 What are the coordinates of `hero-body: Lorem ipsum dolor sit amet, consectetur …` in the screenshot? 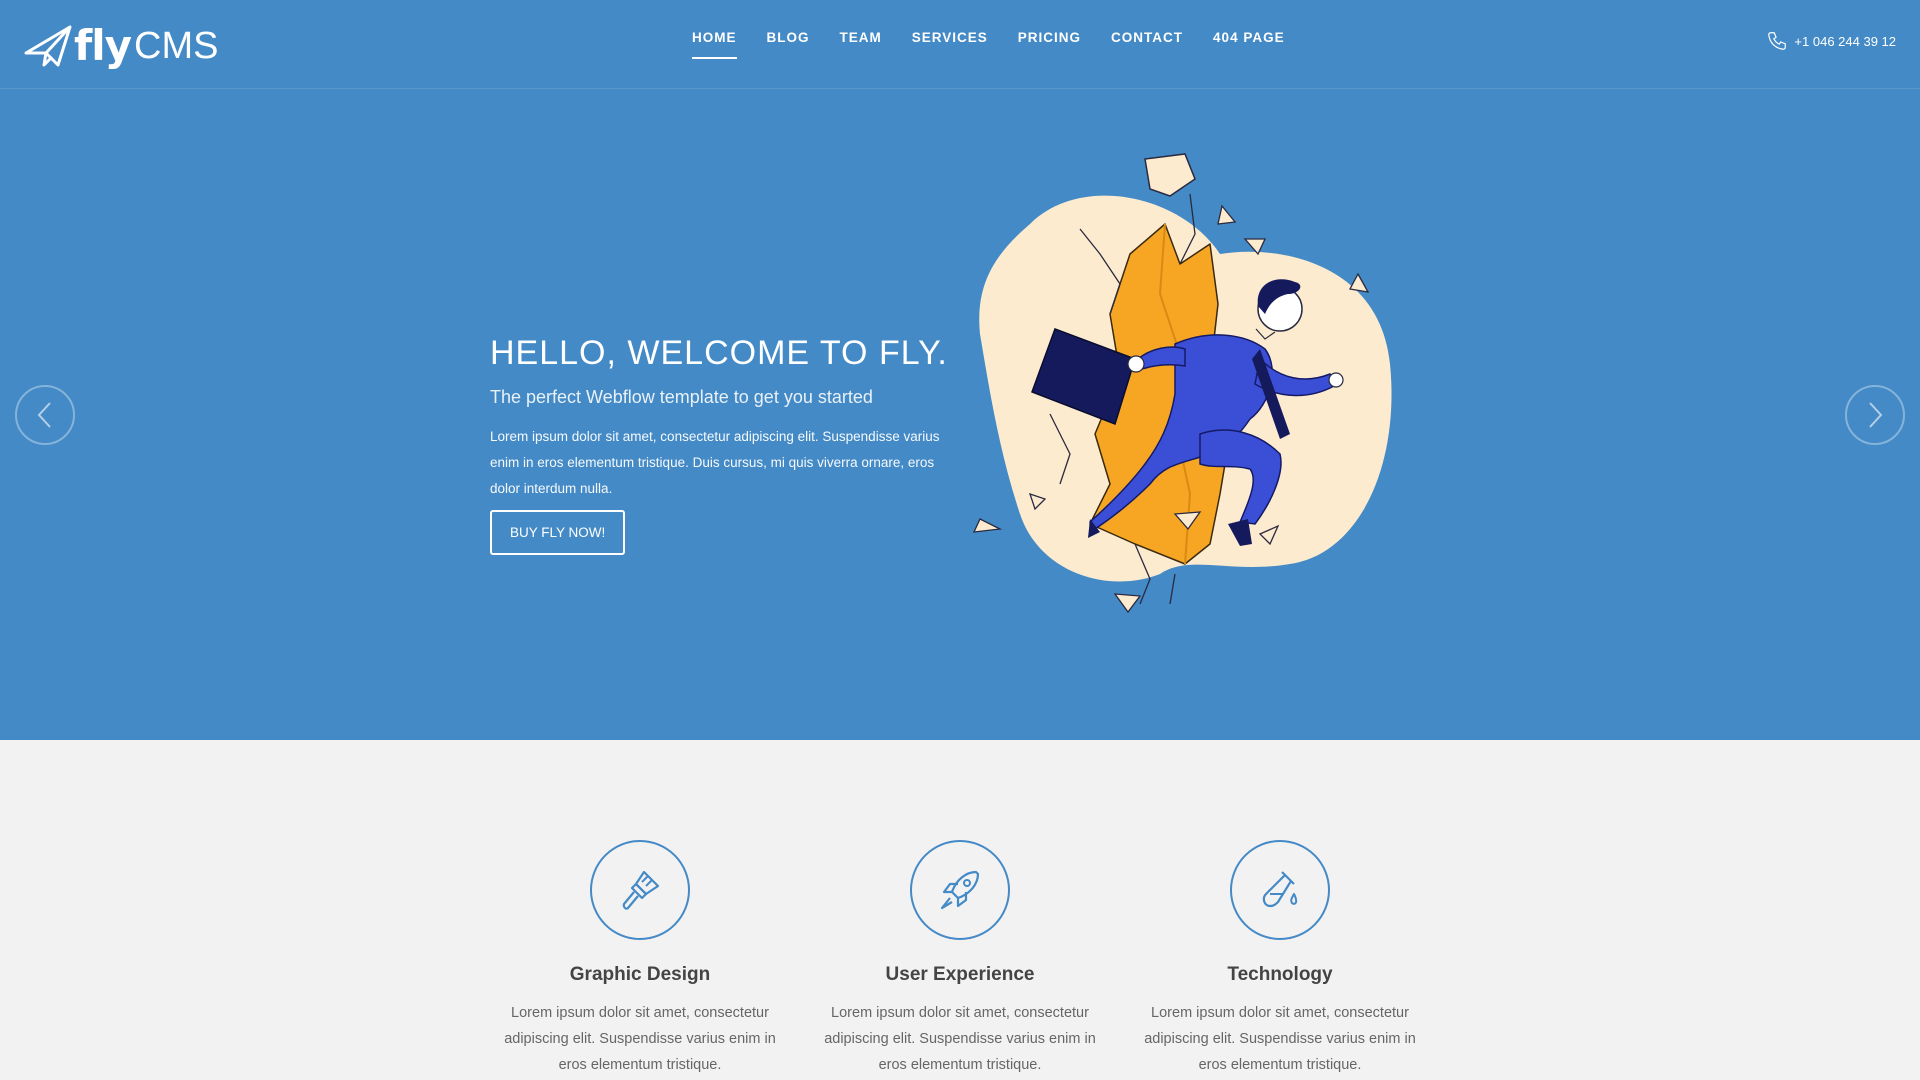 It's located at (715, 462).